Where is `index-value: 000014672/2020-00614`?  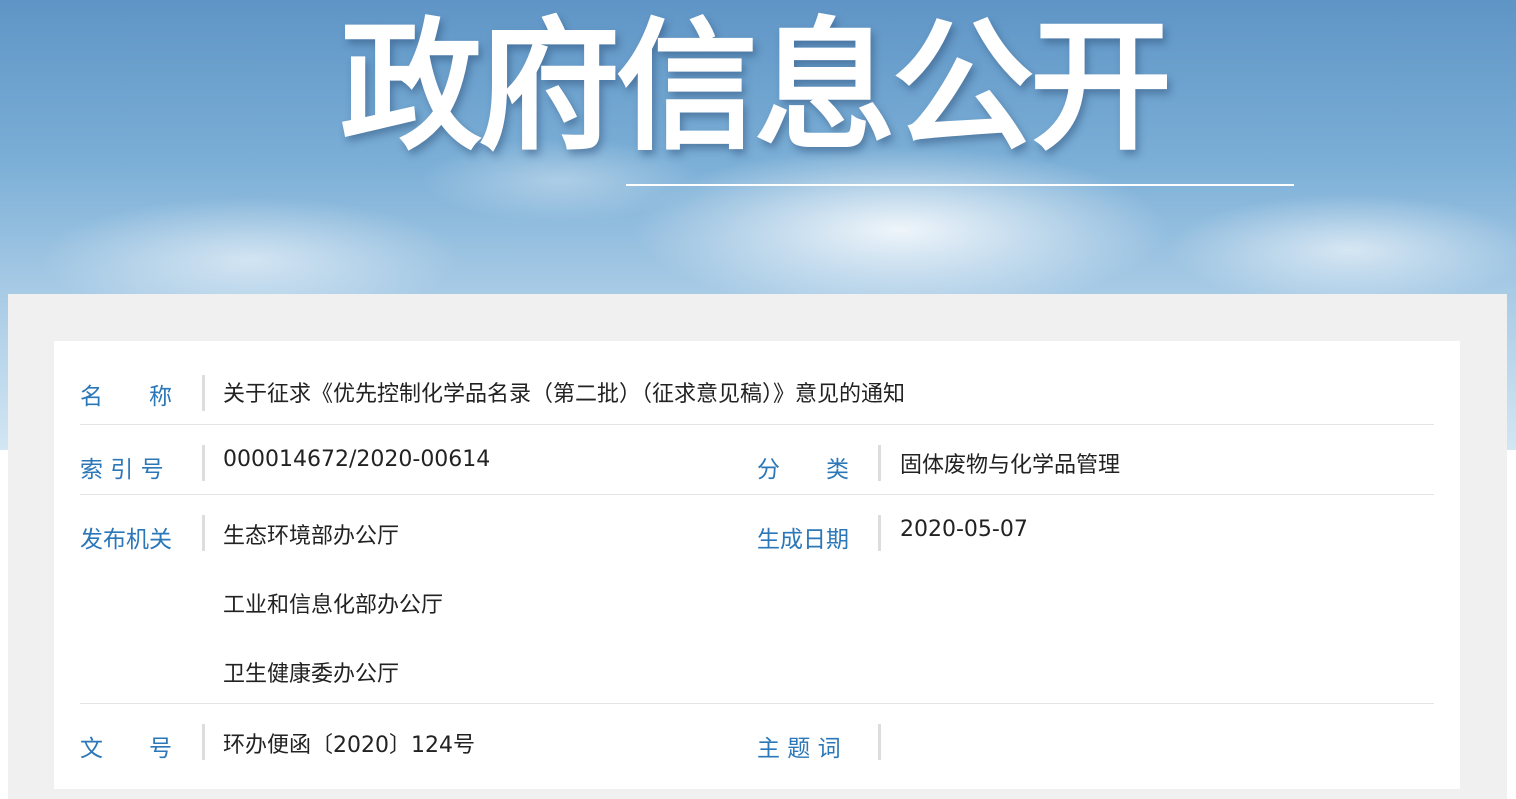 index-value: 000014672/2020-00614 is located at coordinates (357, 459).